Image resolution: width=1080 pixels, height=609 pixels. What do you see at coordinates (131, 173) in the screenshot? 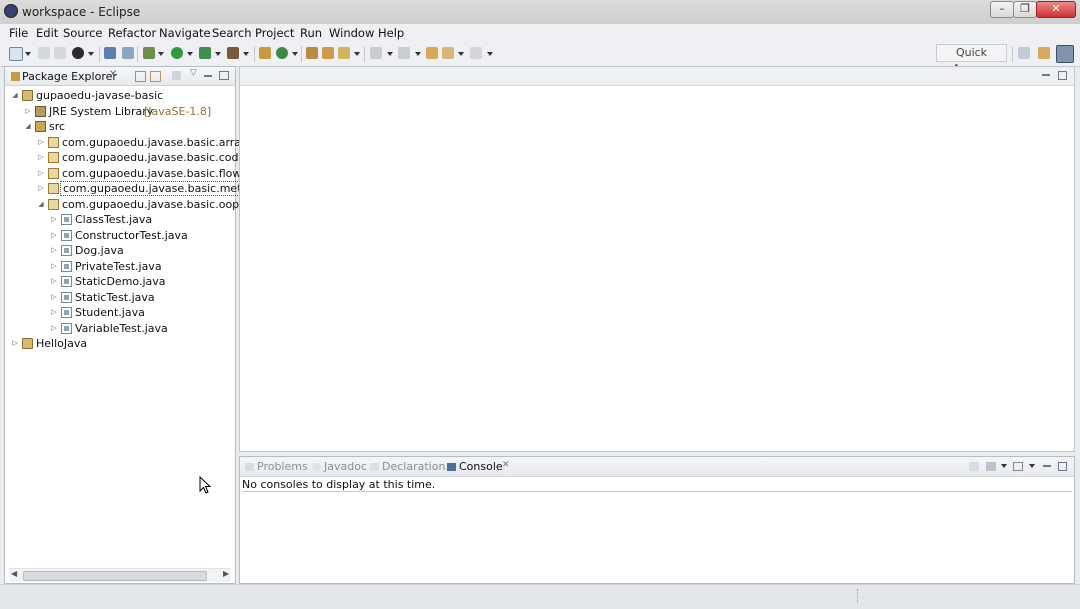
I see `tree-item-package: ▷ com.gupaoedu.javase.basic.flowcor` at bounding box center [131, 173].